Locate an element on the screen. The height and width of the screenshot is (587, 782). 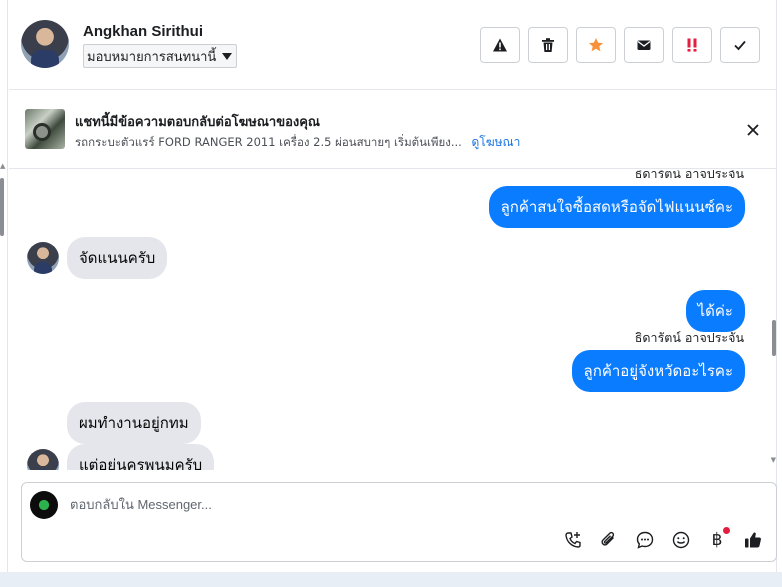
baht-payment-icon: ฿ is located at coordinates (717, 540).